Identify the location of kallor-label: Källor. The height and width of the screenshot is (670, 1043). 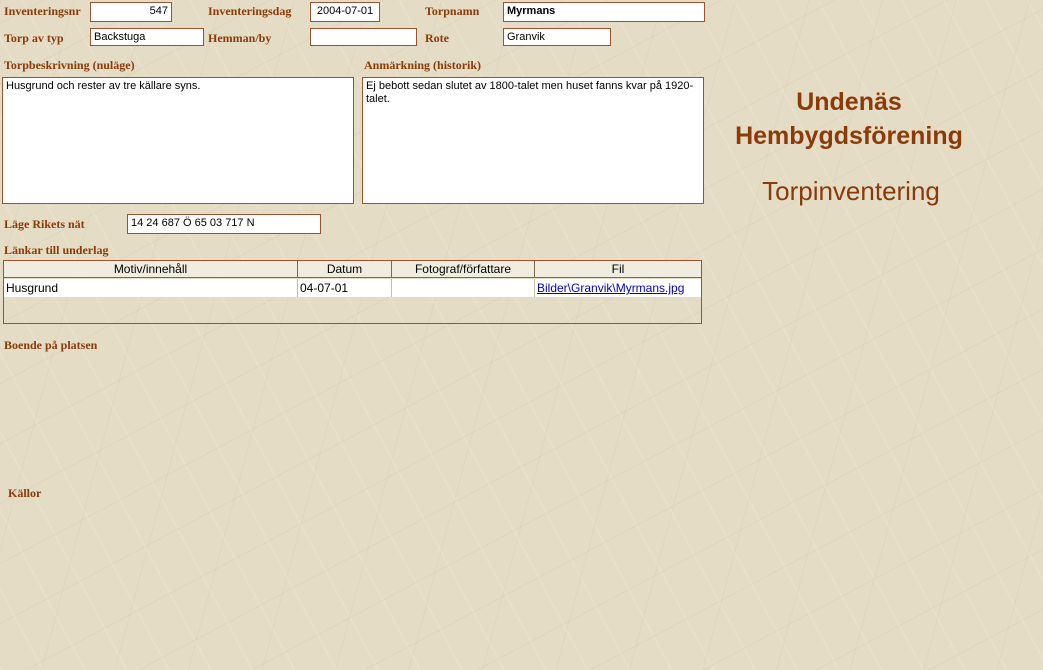
(25, 493).